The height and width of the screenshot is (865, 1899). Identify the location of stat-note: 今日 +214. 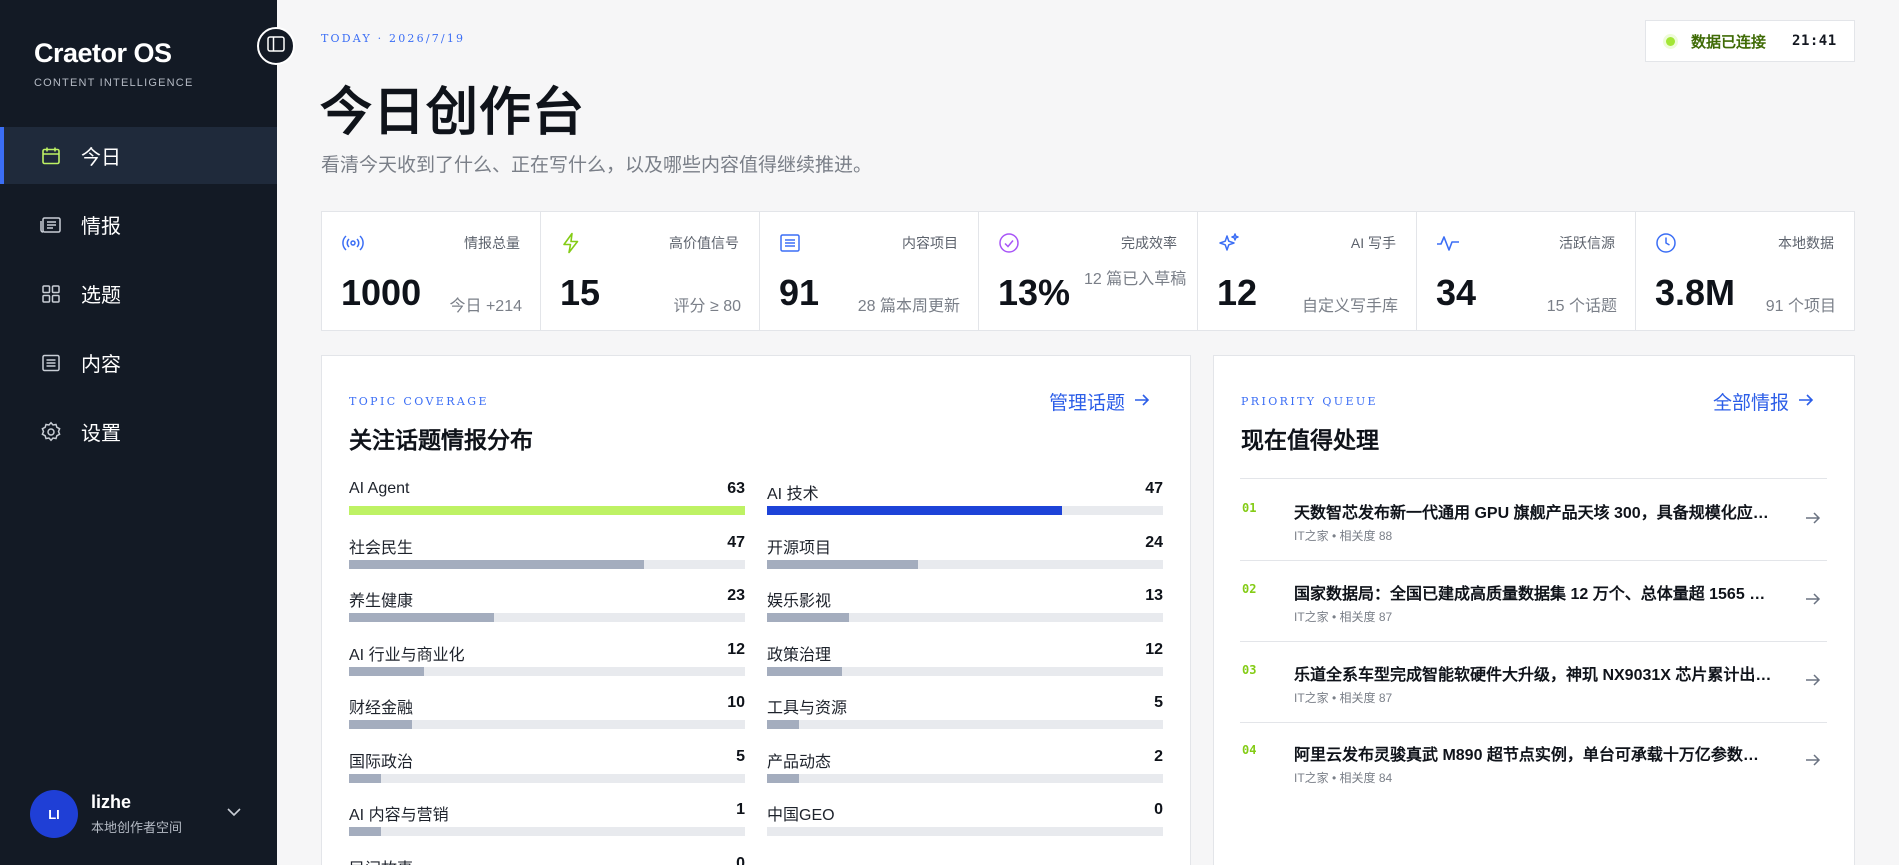
(486, 306).